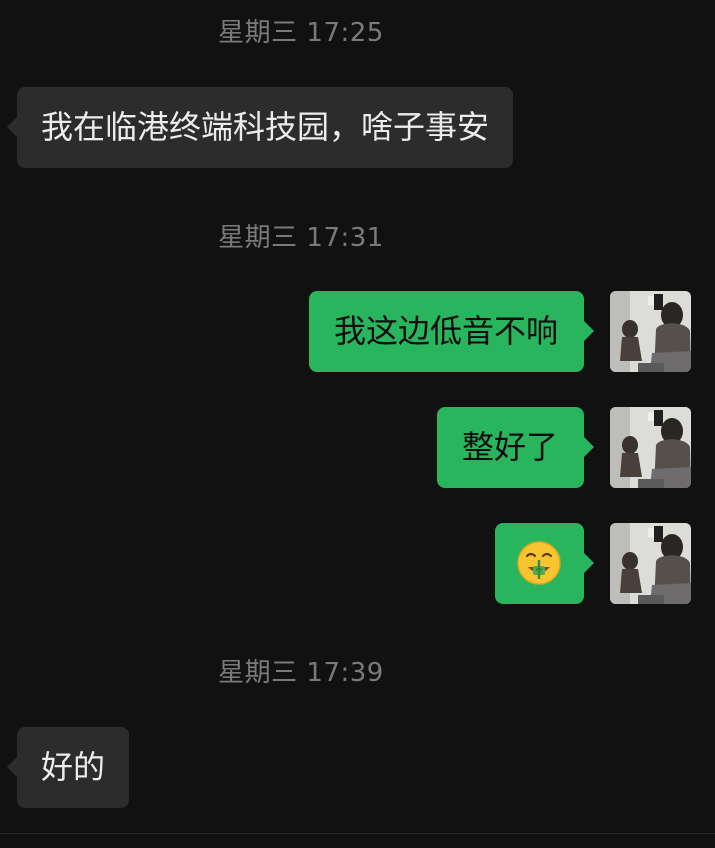  What do you see at coordinates (301, 673) in the screenshot?
I see `message-timestamp: 星期三 17:39` at bounding box center [301, 673].